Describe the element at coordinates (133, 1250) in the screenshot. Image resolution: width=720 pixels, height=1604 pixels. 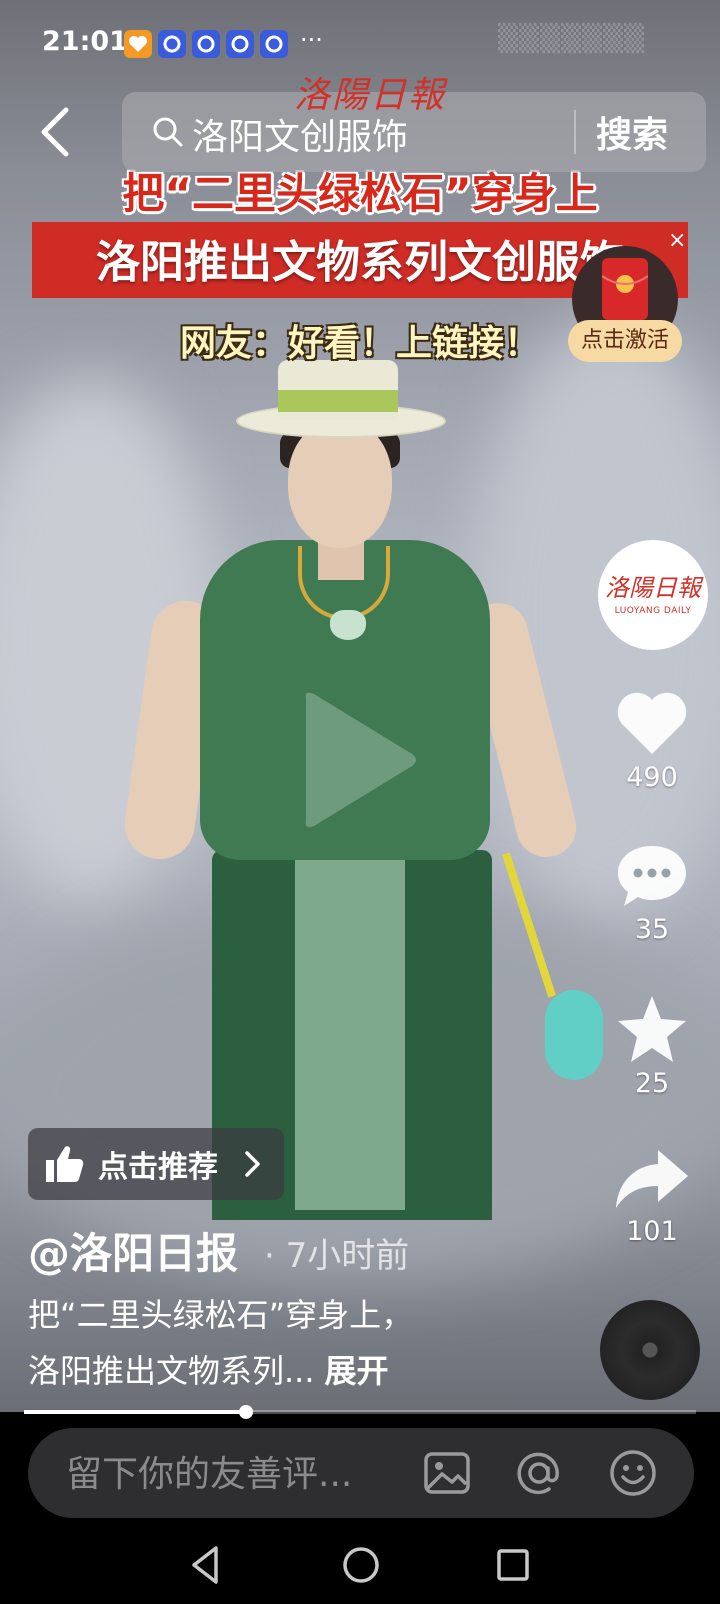
I see `author-name: @洛阳日报` at that location.